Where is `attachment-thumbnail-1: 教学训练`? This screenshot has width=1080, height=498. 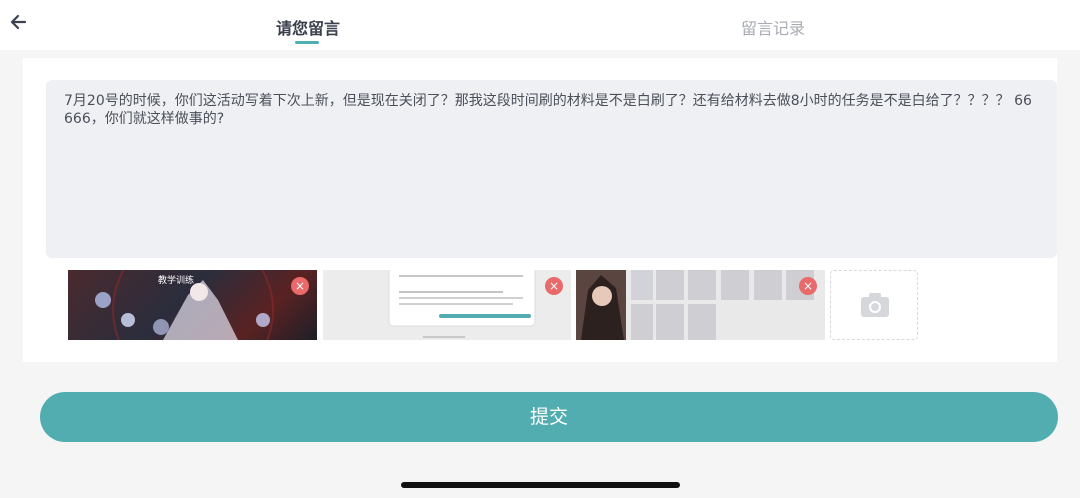
attachment-thumbnail-1: 教学训练 is located at coordinates (192, 305).